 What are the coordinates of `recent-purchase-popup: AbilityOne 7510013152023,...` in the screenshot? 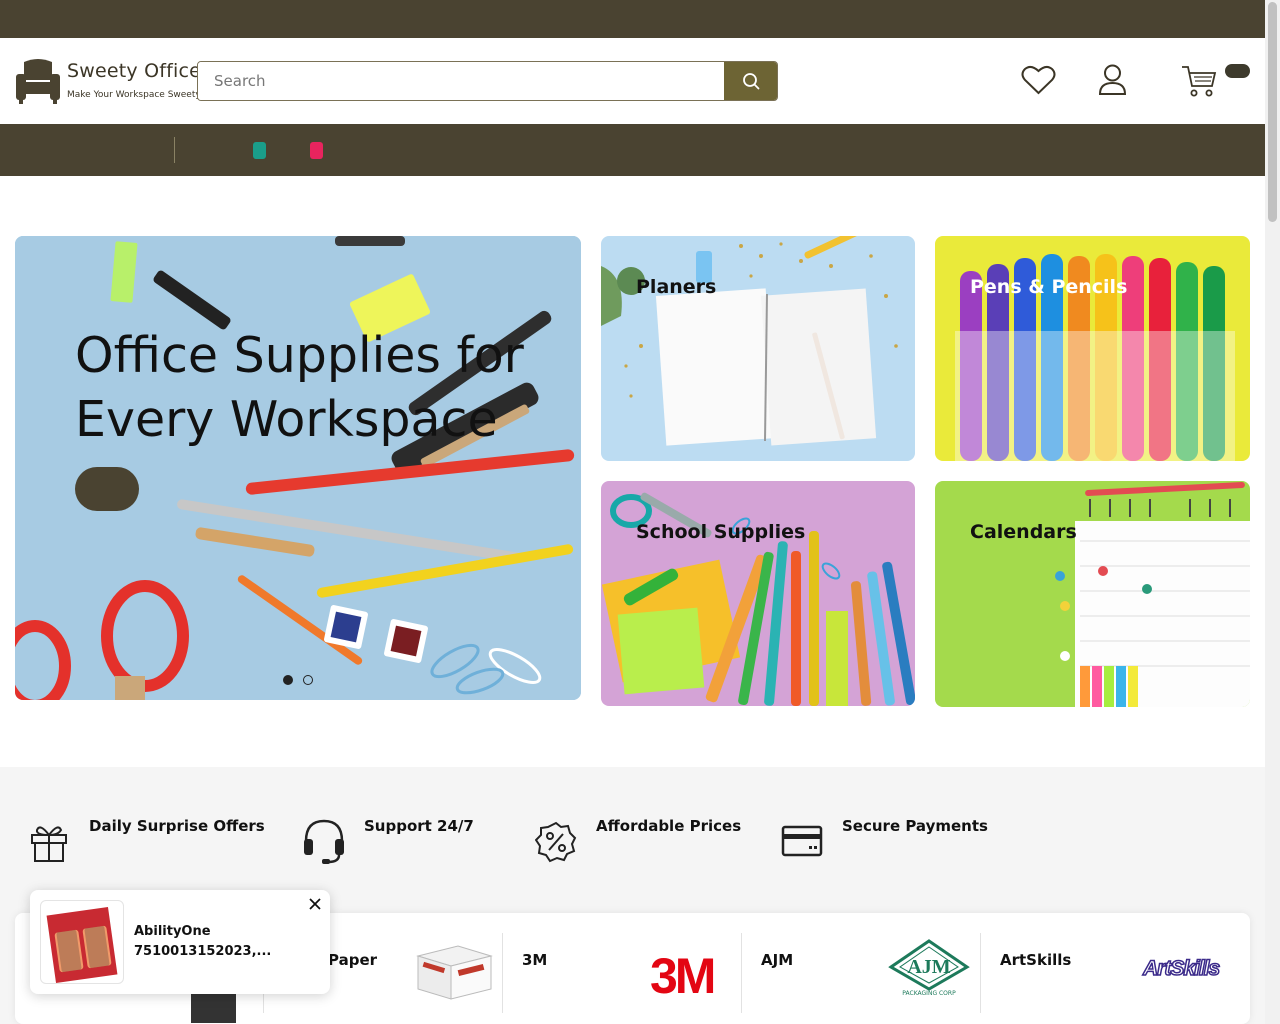 It's located at (180, 942).